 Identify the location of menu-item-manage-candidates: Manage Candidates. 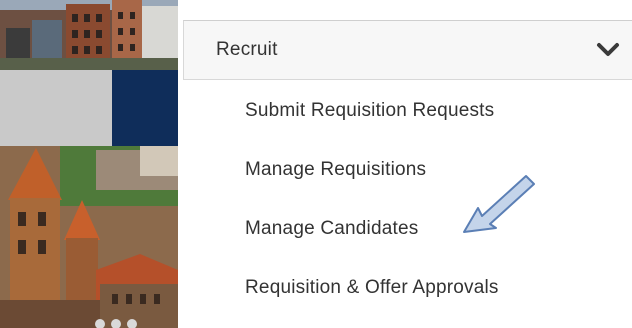
(331, 229).